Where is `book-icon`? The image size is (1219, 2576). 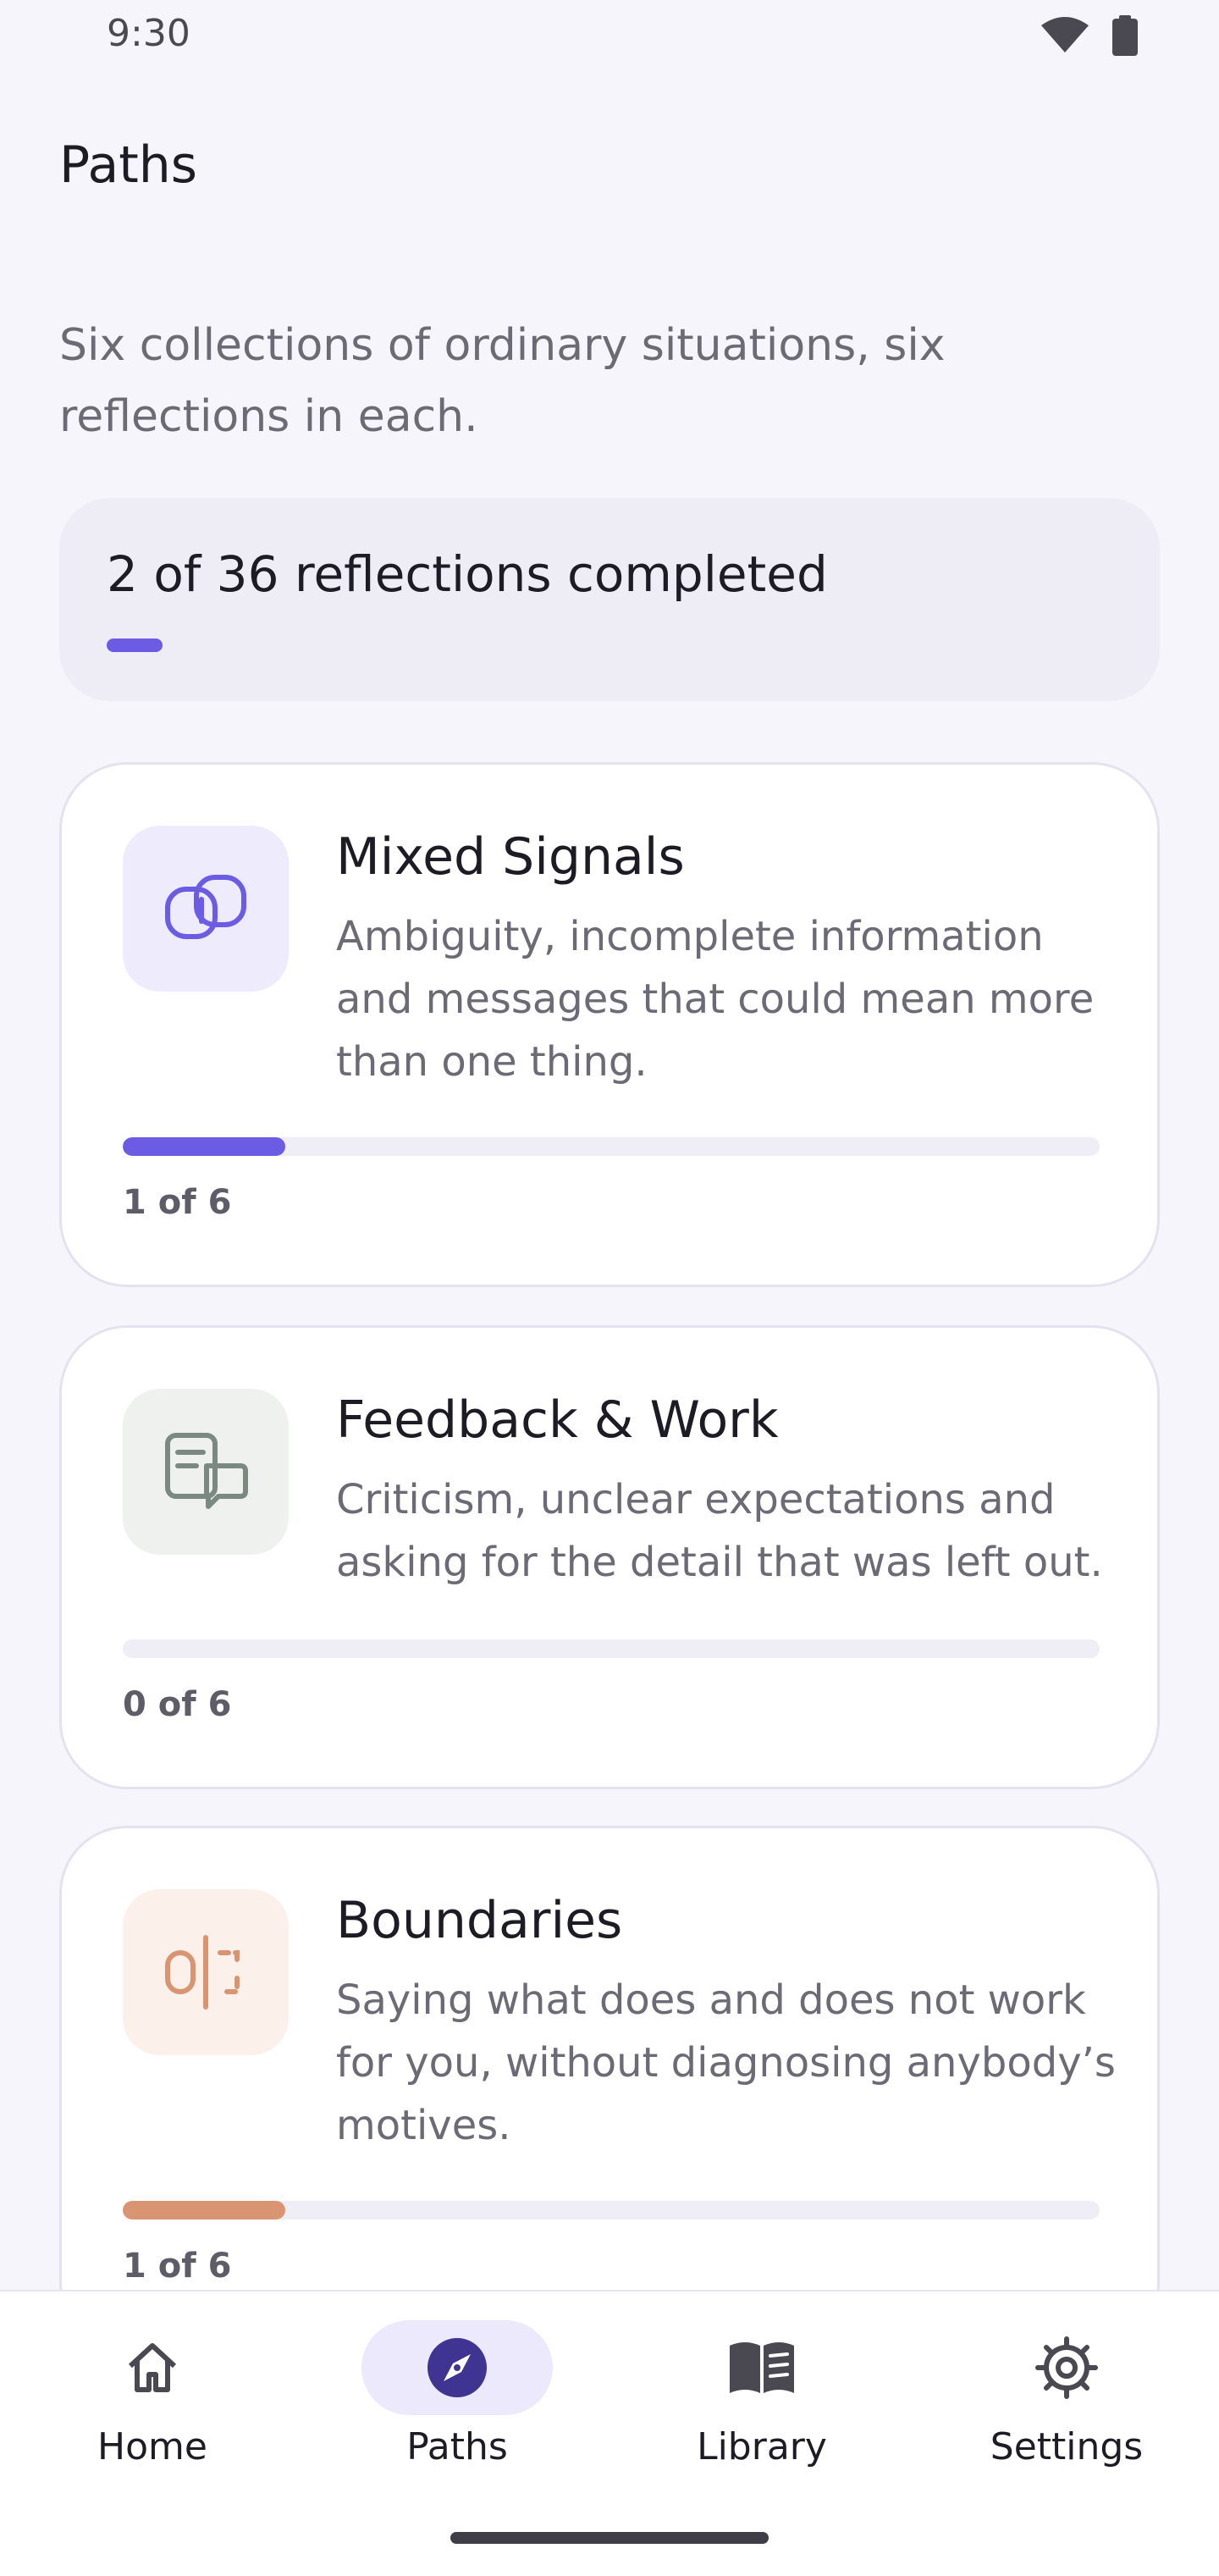 book-icon is located at coordinates (762, 2367).